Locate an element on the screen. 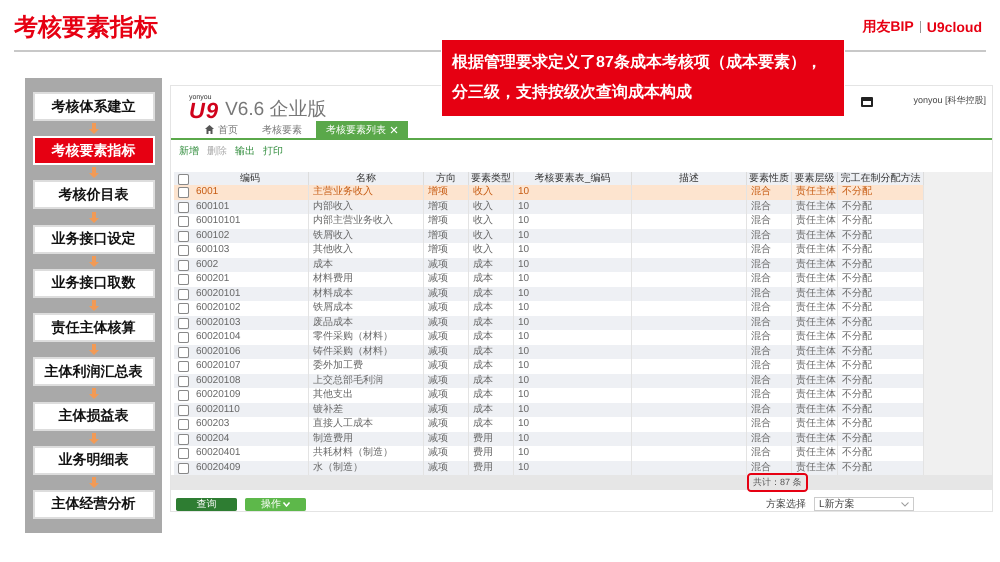  logo-mark: U9 is located at coordinates (204, 111).